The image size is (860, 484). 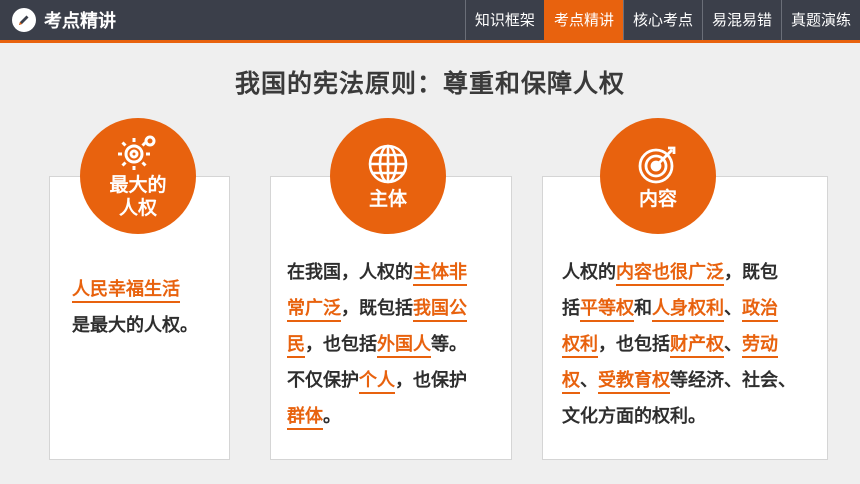 I want to click on text-segment: ，既包, so click(x=751, y=272).